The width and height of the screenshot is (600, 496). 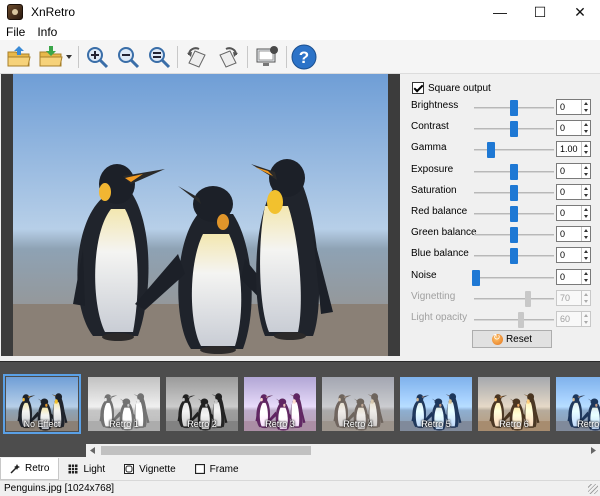 What do you see at coordinates (300, 12) in the screenshot?
I see `title-bar: XnRetro — ☐ ✕` at bounding box center [300, 12].